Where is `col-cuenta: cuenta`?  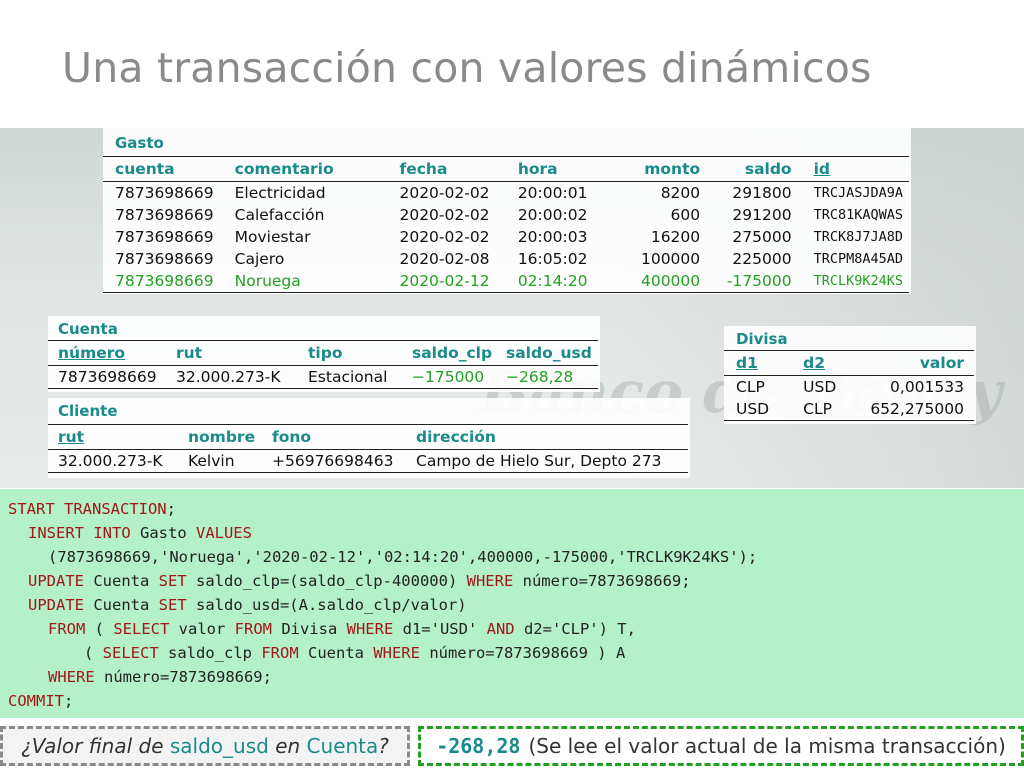
col-cuenta: cuenta is located at coordinates (145, 169).